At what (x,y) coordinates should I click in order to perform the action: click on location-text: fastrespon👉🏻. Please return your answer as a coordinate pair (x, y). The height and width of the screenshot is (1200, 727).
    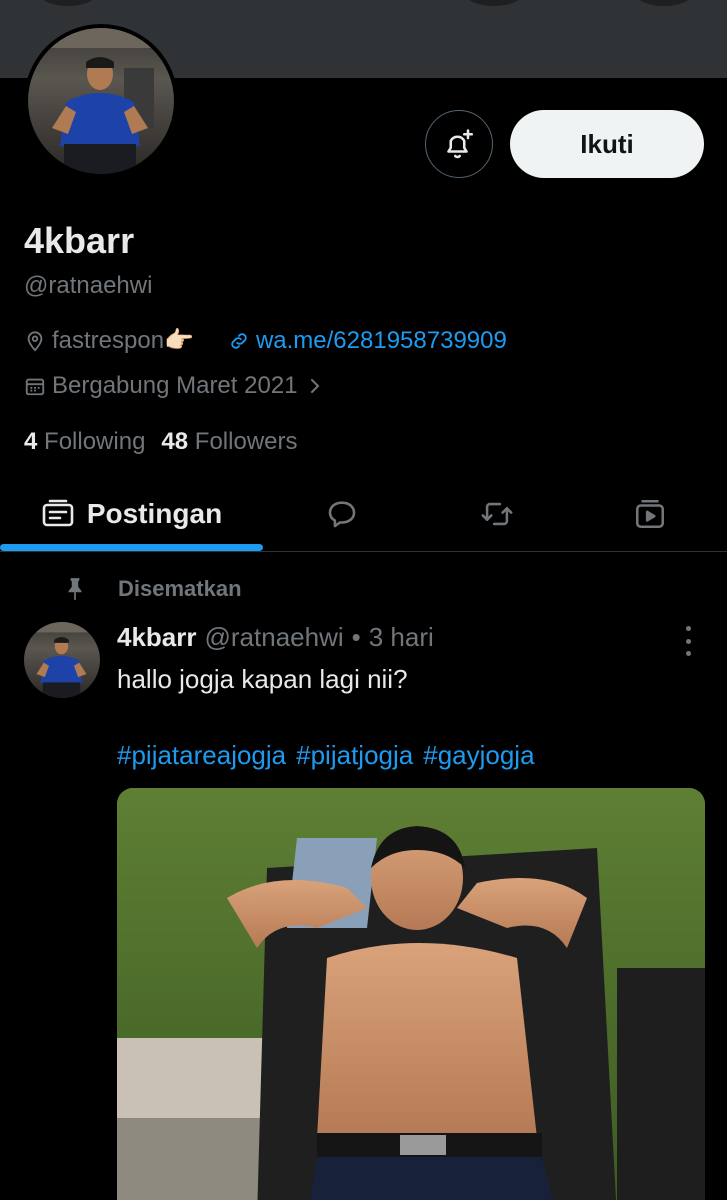
    Looking at the image, I should click on (123, 340).